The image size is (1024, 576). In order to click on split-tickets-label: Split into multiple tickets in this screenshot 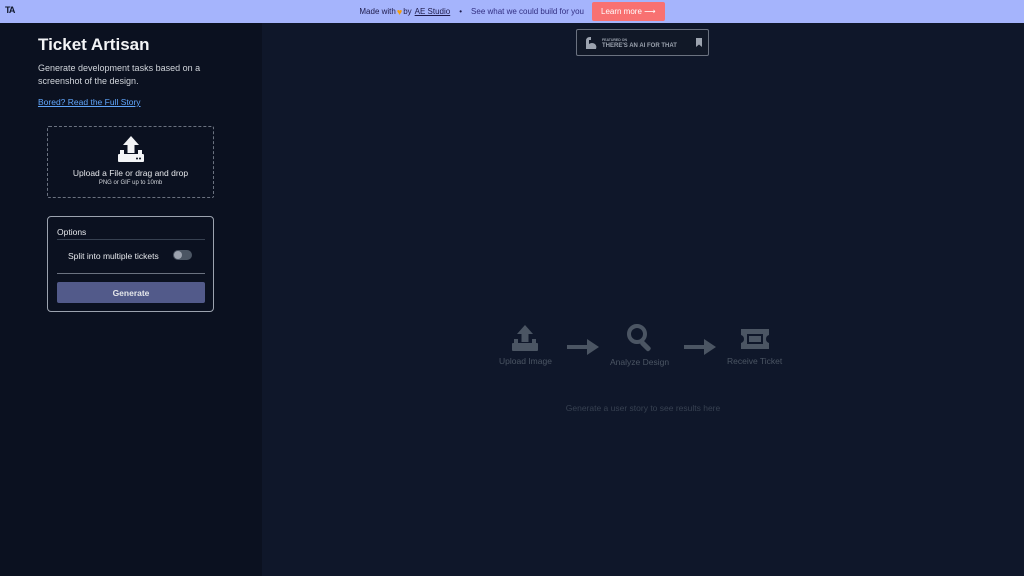, I will do `click(113, 256)`.